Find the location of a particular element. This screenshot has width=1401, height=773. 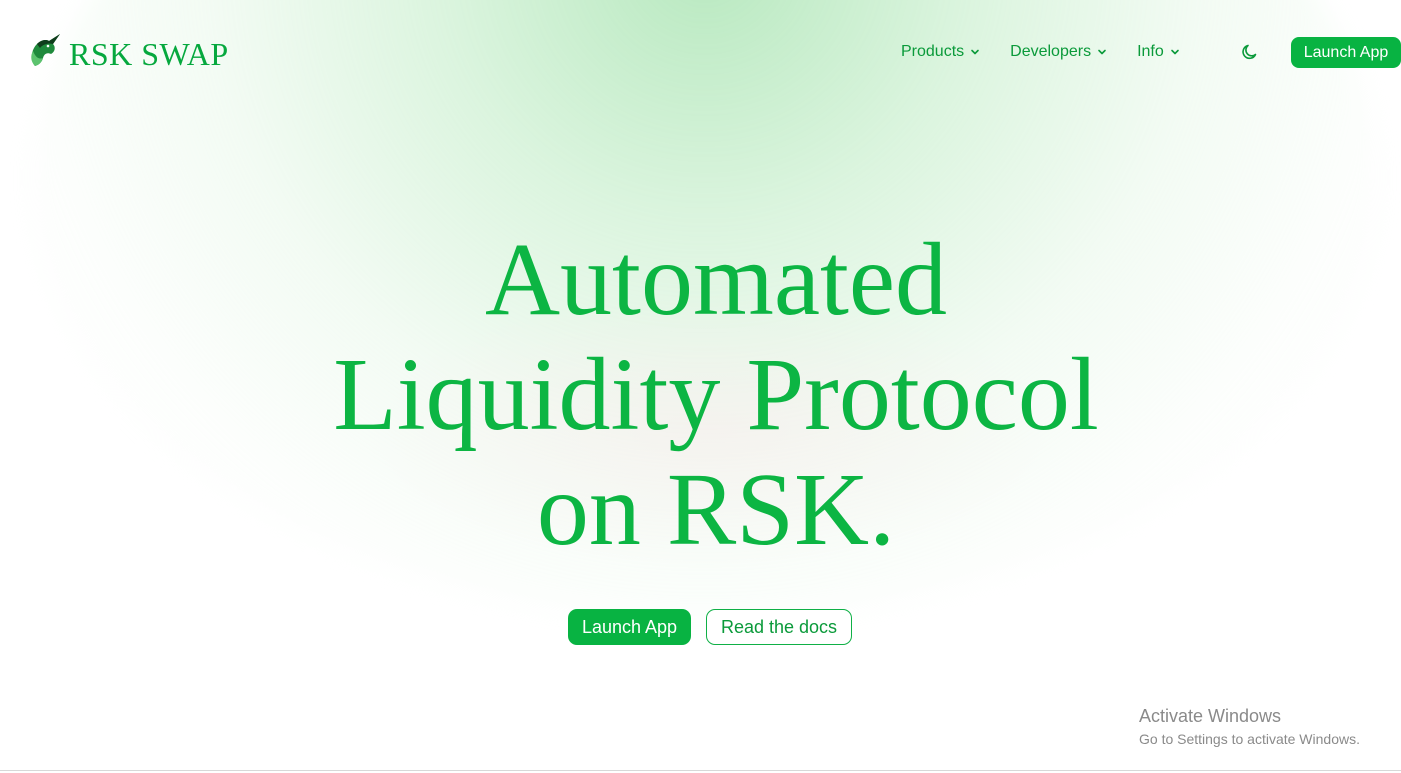

watermark-subtitle: Go to Settings to activate Windows. is located at coordinates (1249, 739).